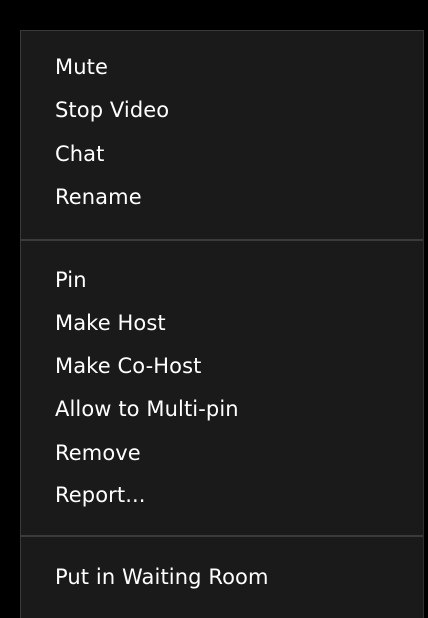 This screenshot has width=428, height=618. What do you see at coordinates (222, 154) in the screenshot?
I see `menu-item-chat: Chat` at bounding box center [222, 154].